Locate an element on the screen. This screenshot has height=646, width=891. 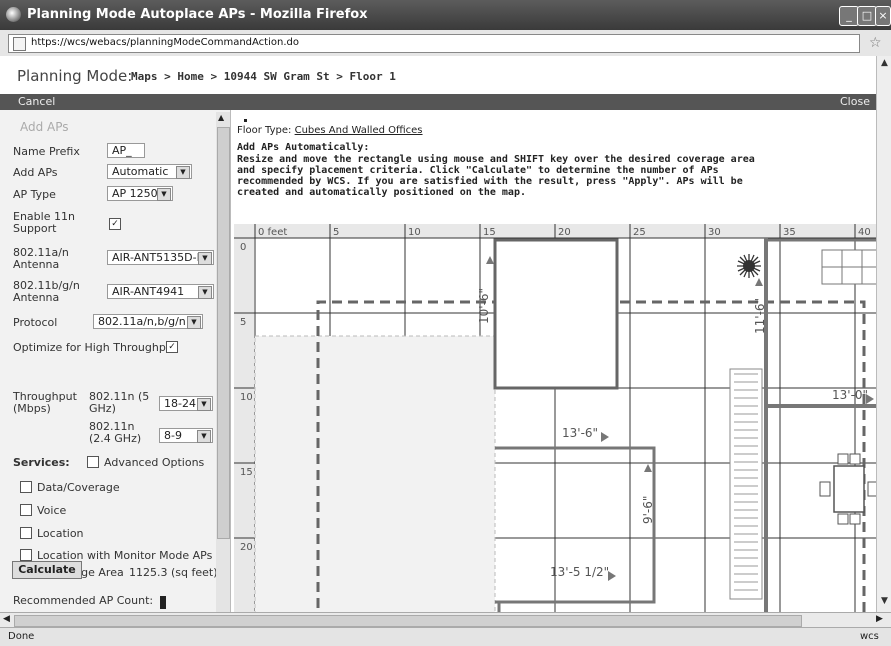
enable-11n-checkbox: ✓ is located at coordinates (115, 224).